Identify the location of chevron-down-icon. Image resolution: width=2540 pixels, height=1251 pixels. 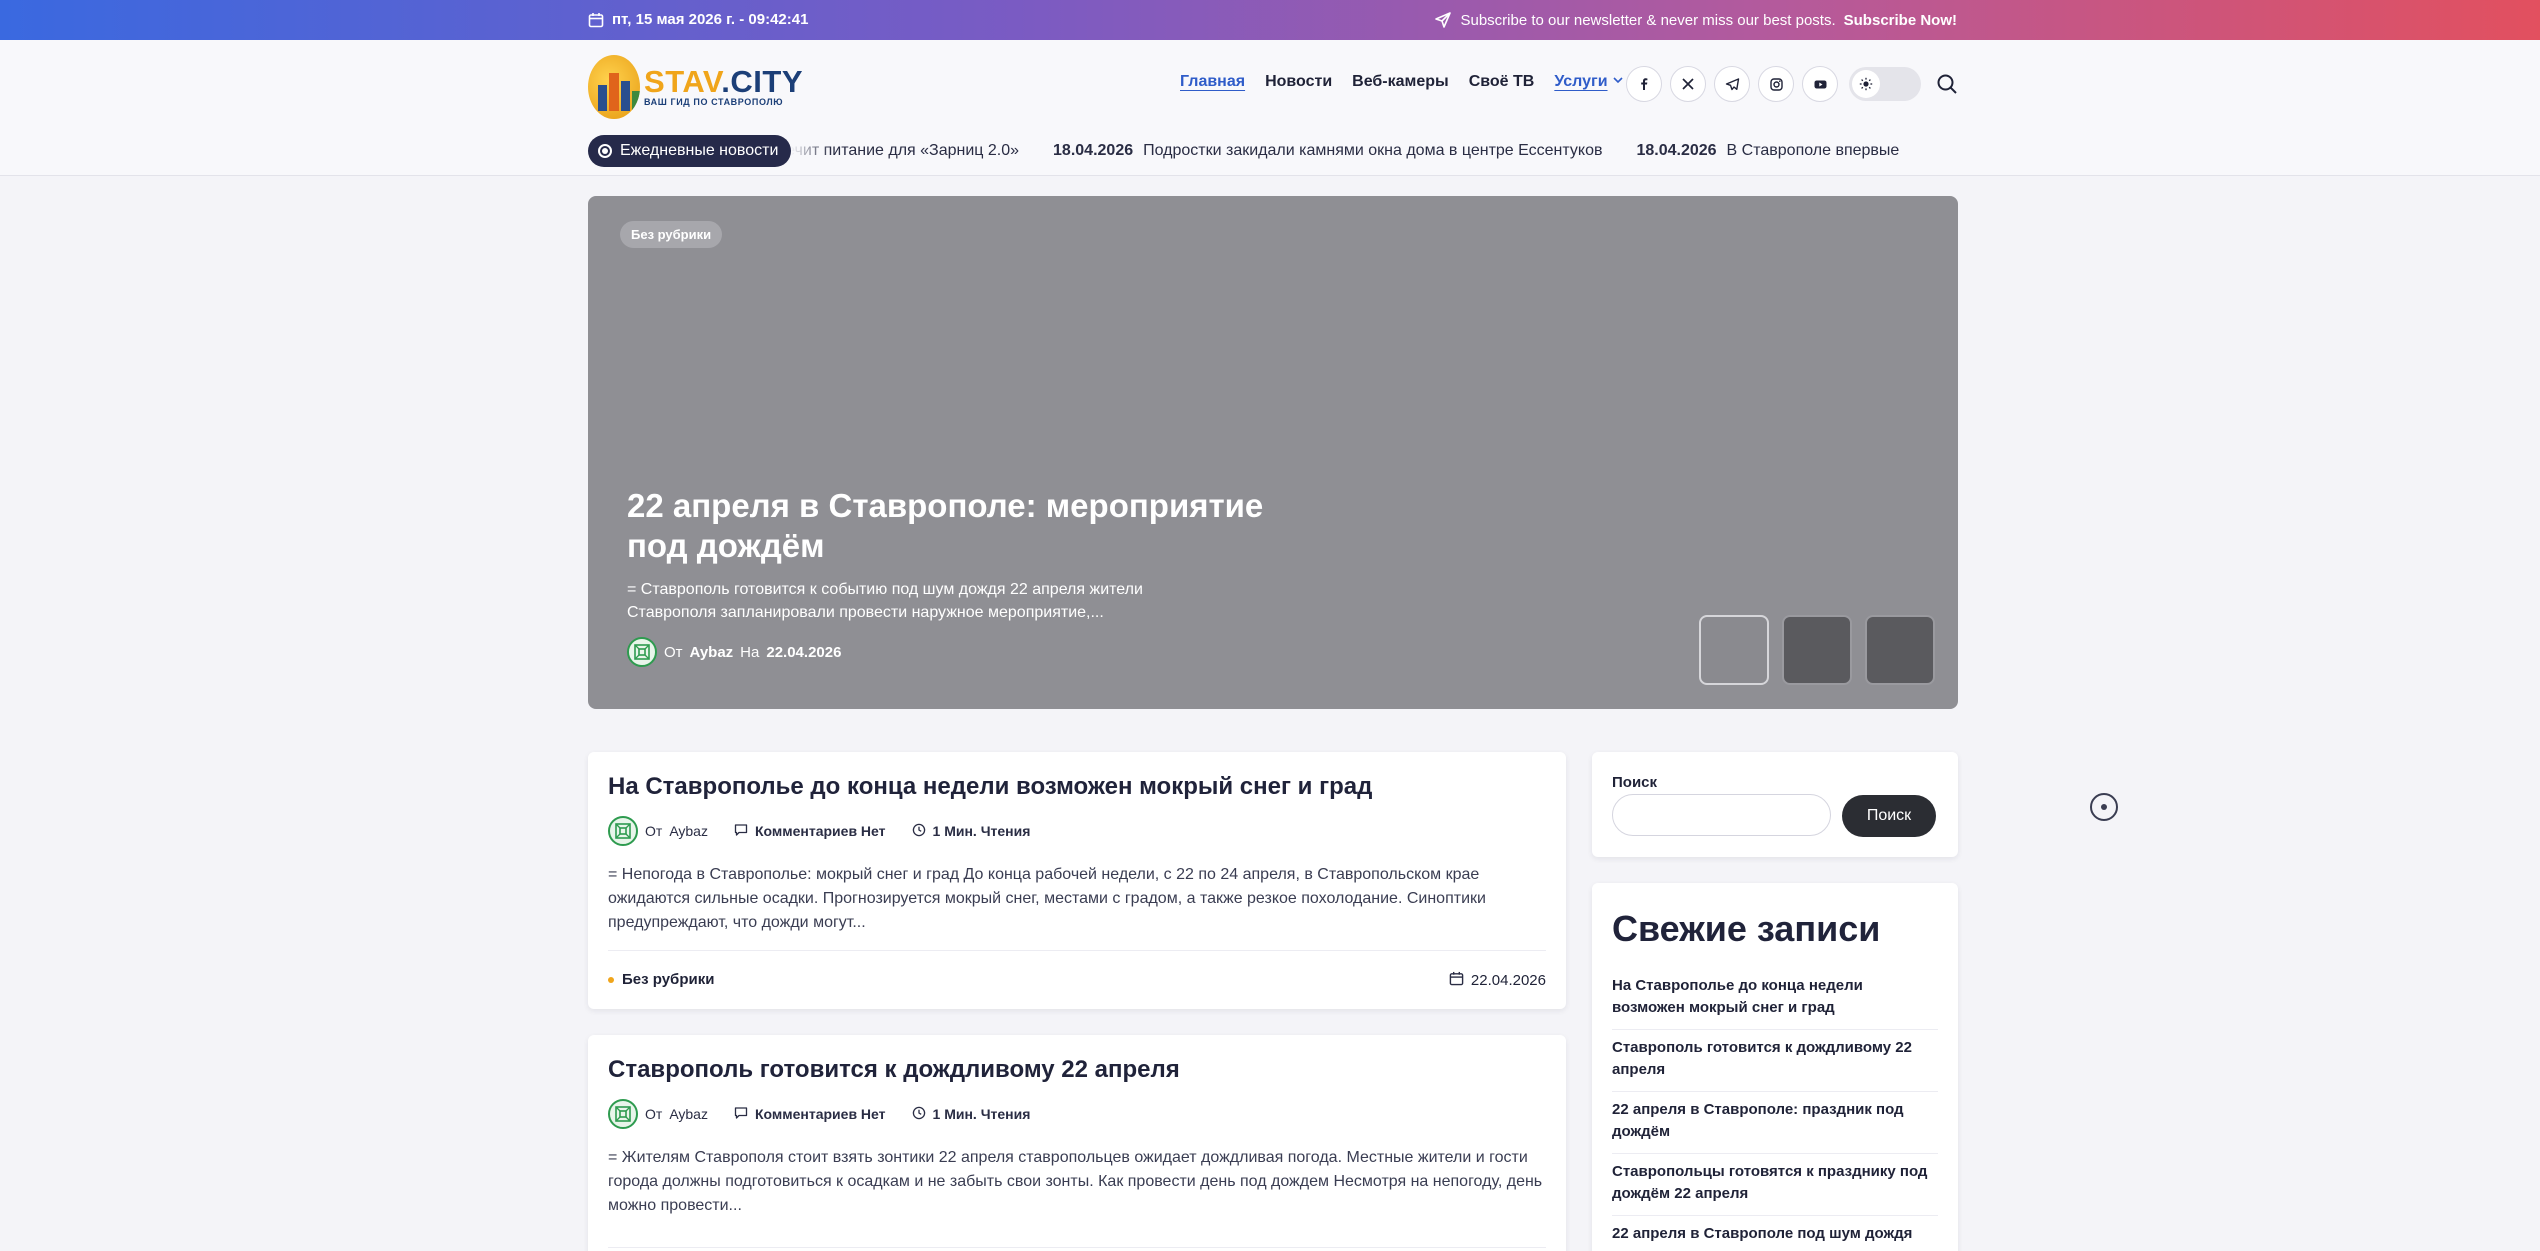
(1618, 82).